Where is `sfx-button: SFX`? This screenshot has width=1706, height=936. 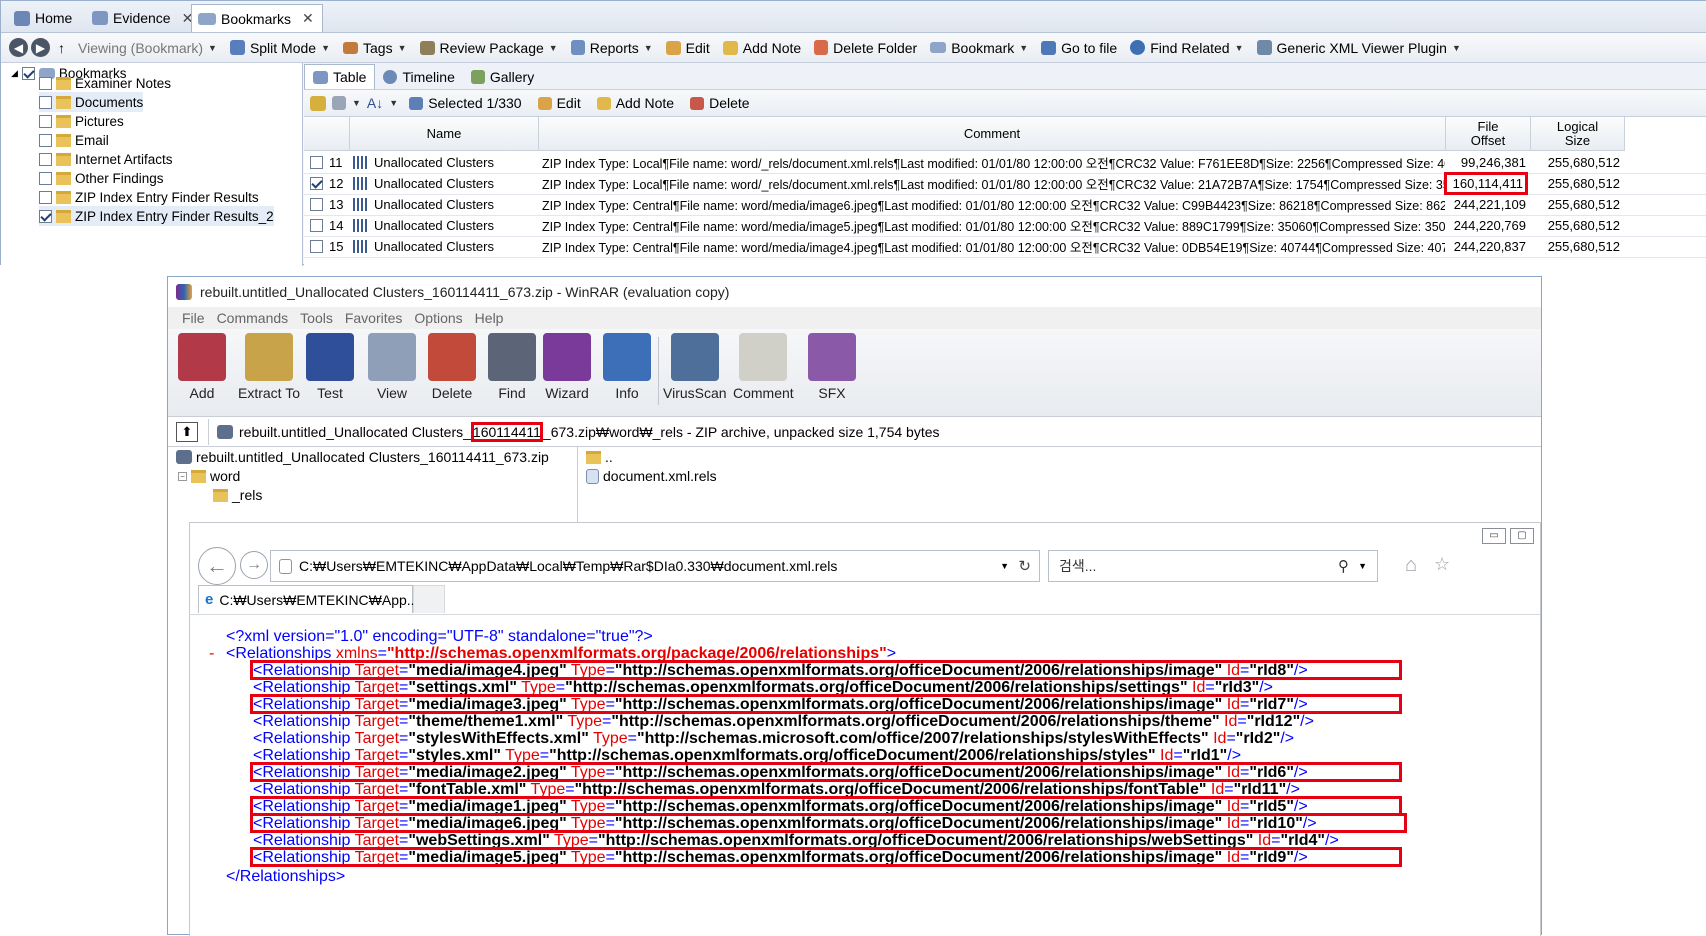
sfx-button: SFX is located at coordinates (832, 367).